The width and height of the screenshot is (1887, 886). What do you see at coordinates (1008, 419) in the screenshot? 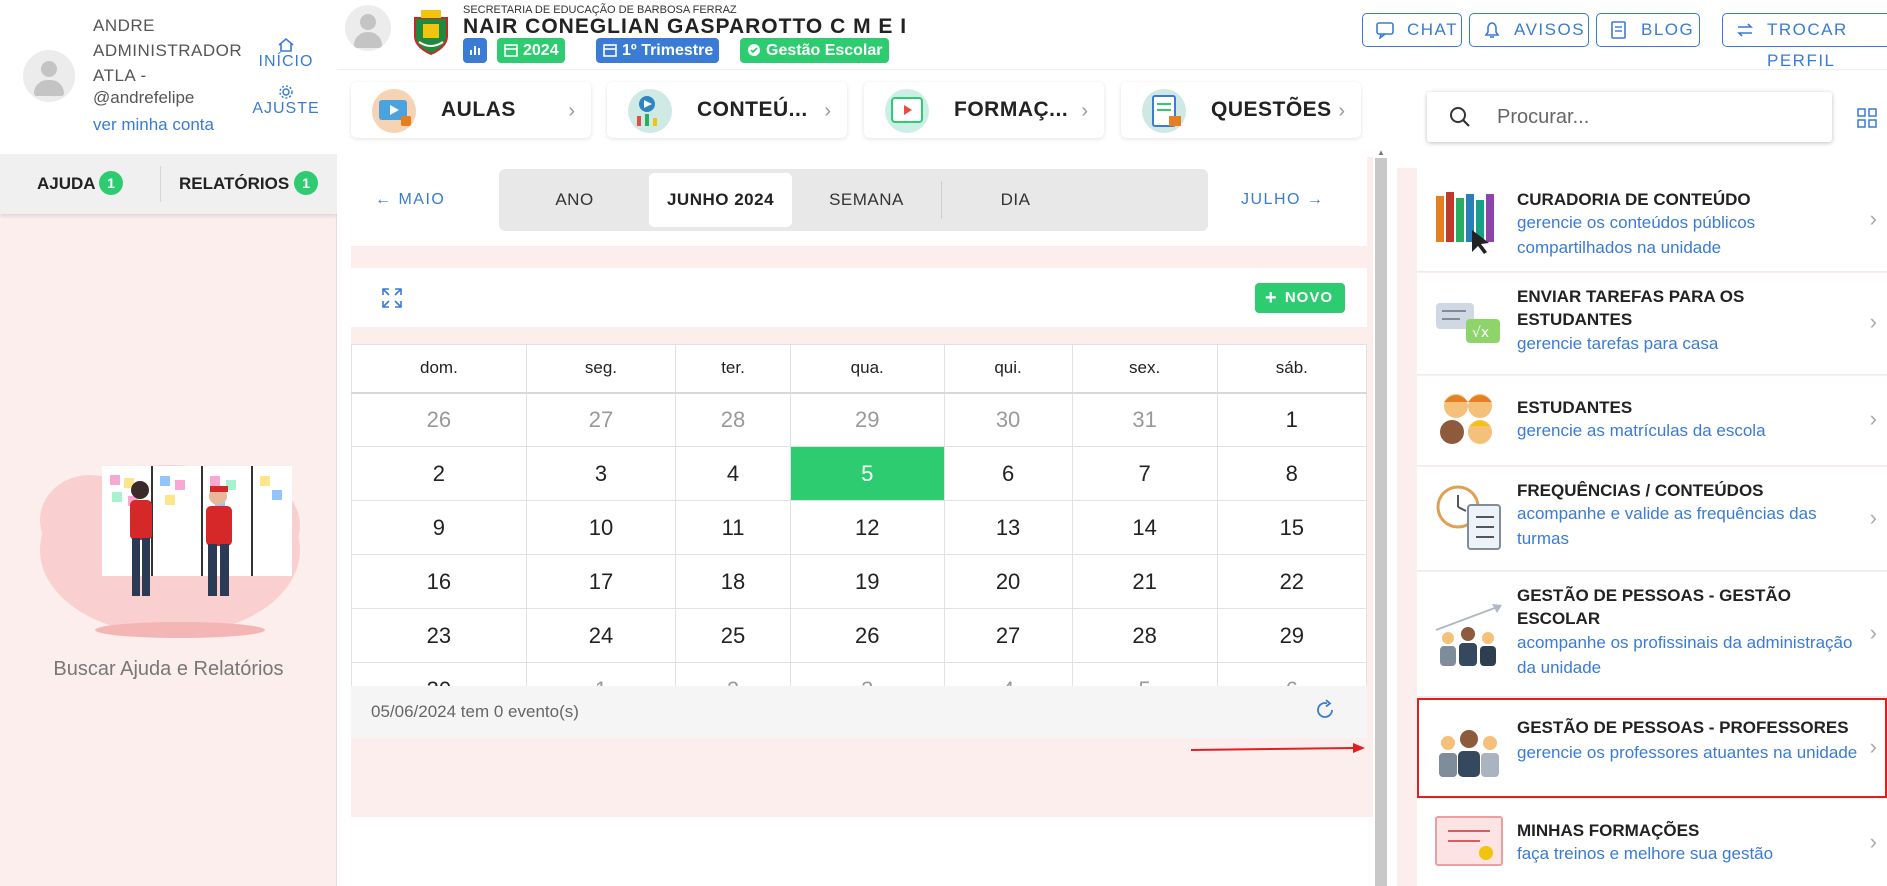
I see `calendar-day: 30` at bounding box center [1008, 419].